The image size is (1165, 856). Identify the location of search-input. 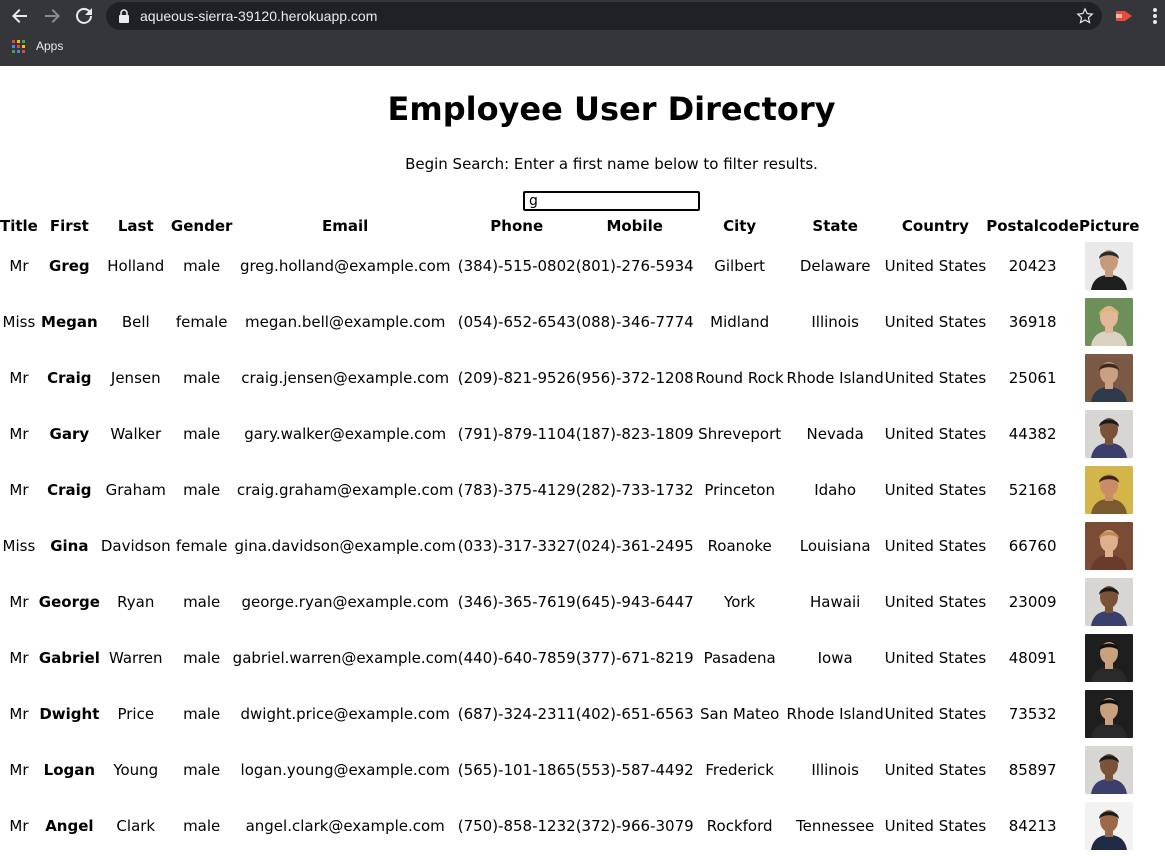
(611, 201).